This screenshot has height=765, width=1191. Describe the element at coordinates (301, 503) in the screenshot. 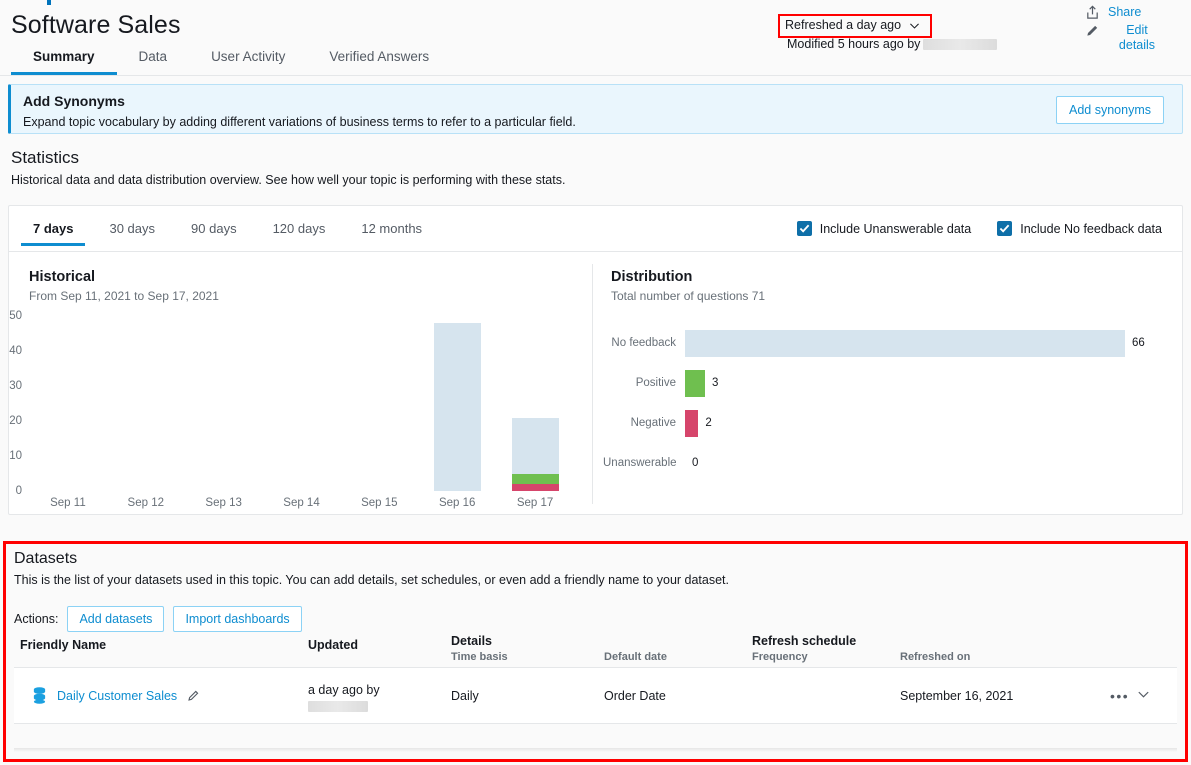

I see `x-axis-tick: Sep 14` at that location.